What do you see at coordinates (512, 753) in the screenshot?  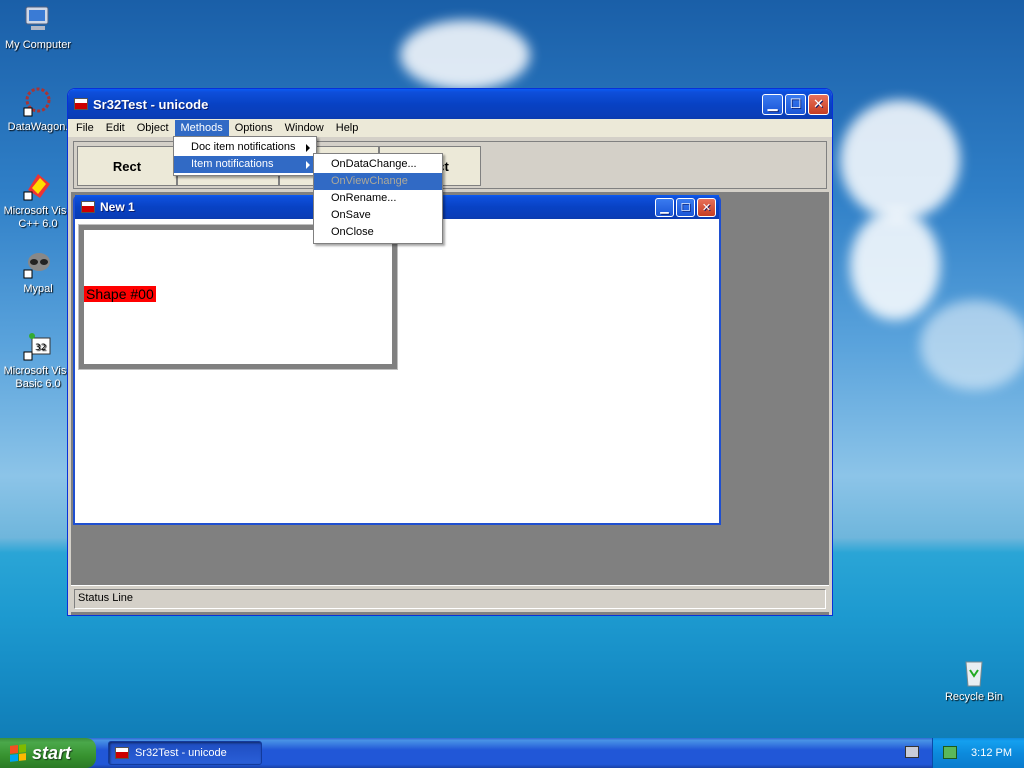 I see `taskbar: start Sr32Test - unicode 3:12 PM` at bounding box center [512, 753].